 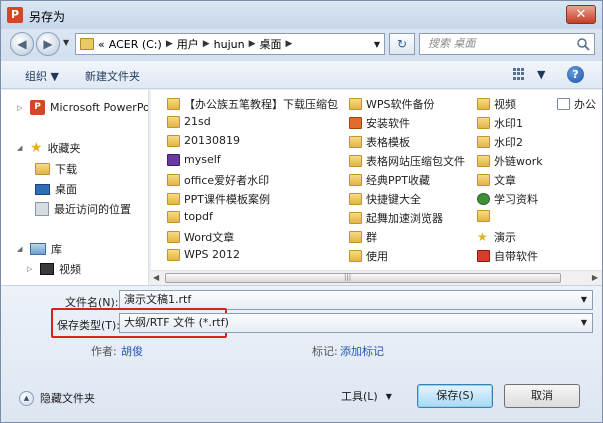 I want to click on search-input: 搜索 桌面, so click(x=507, y=44).